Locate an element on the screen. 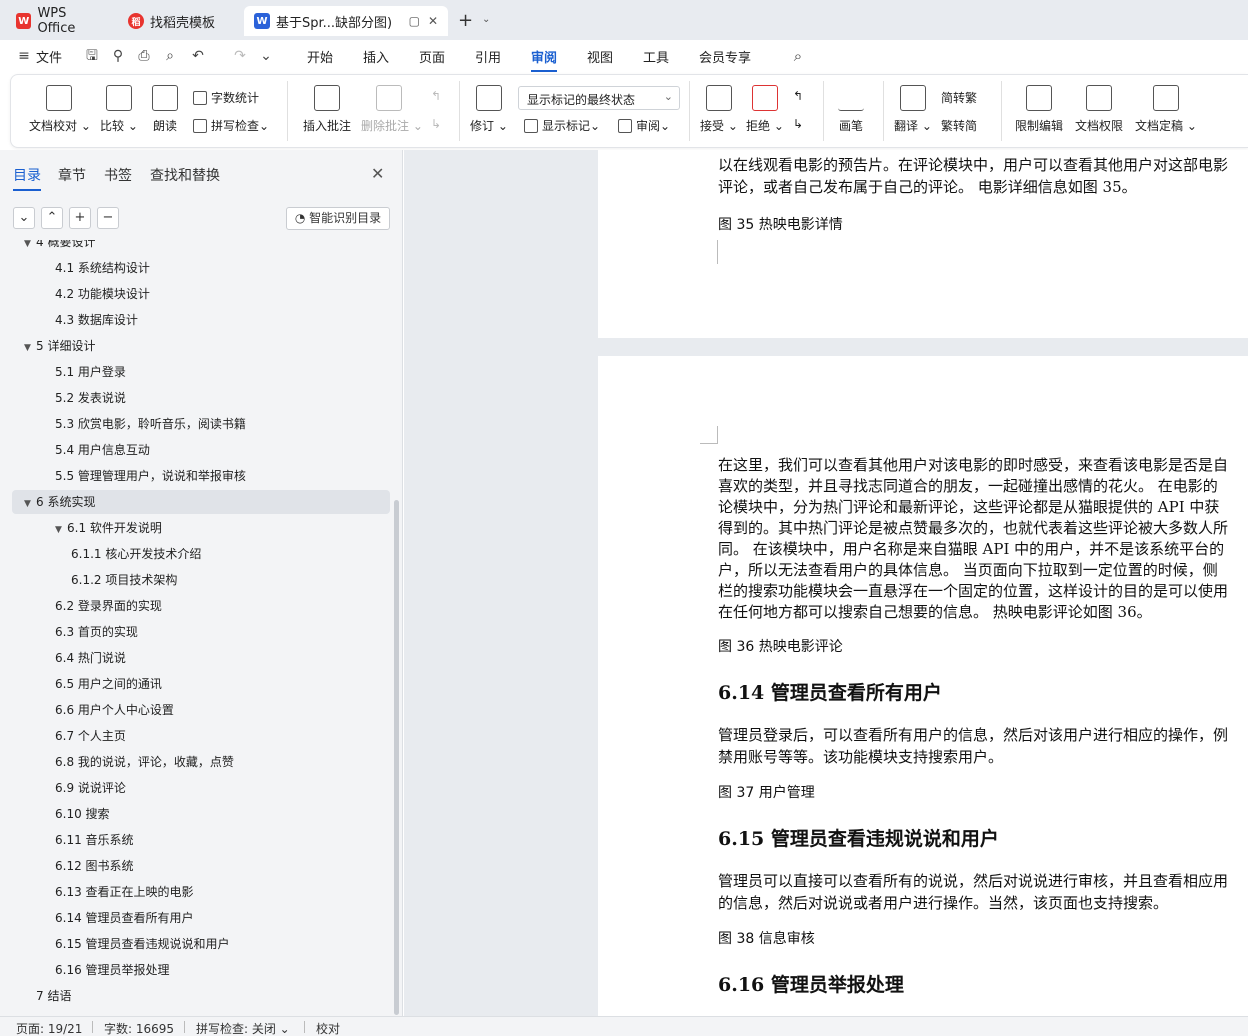  toc-item: ▼ 5 详细设计 is located at coordinates (59, 346).